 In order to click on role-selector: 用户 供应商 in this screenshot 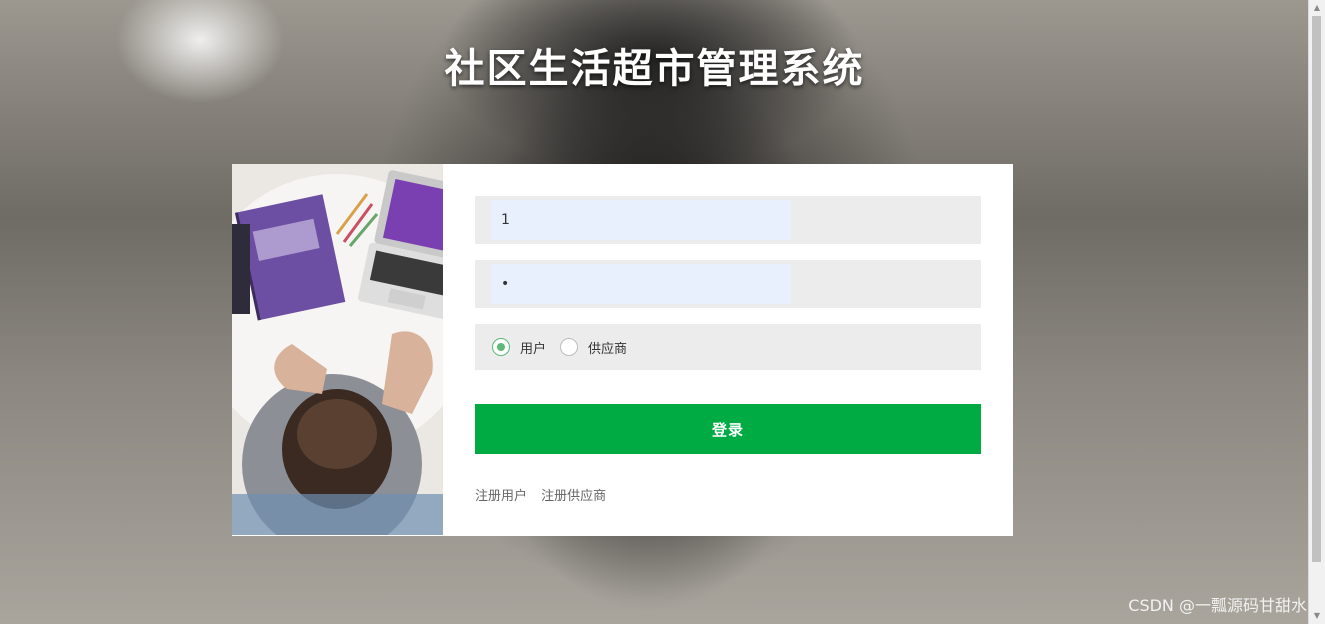, I will do `click(728, 347)`.